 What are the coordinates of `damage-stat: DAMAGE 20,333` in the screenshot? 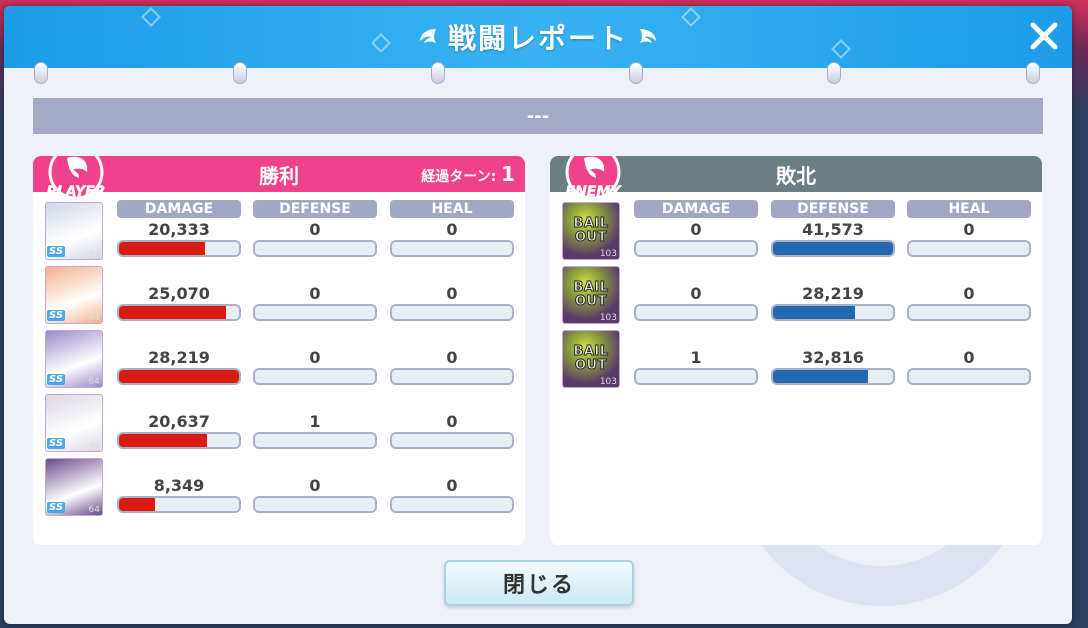 It's located at (179, 228).